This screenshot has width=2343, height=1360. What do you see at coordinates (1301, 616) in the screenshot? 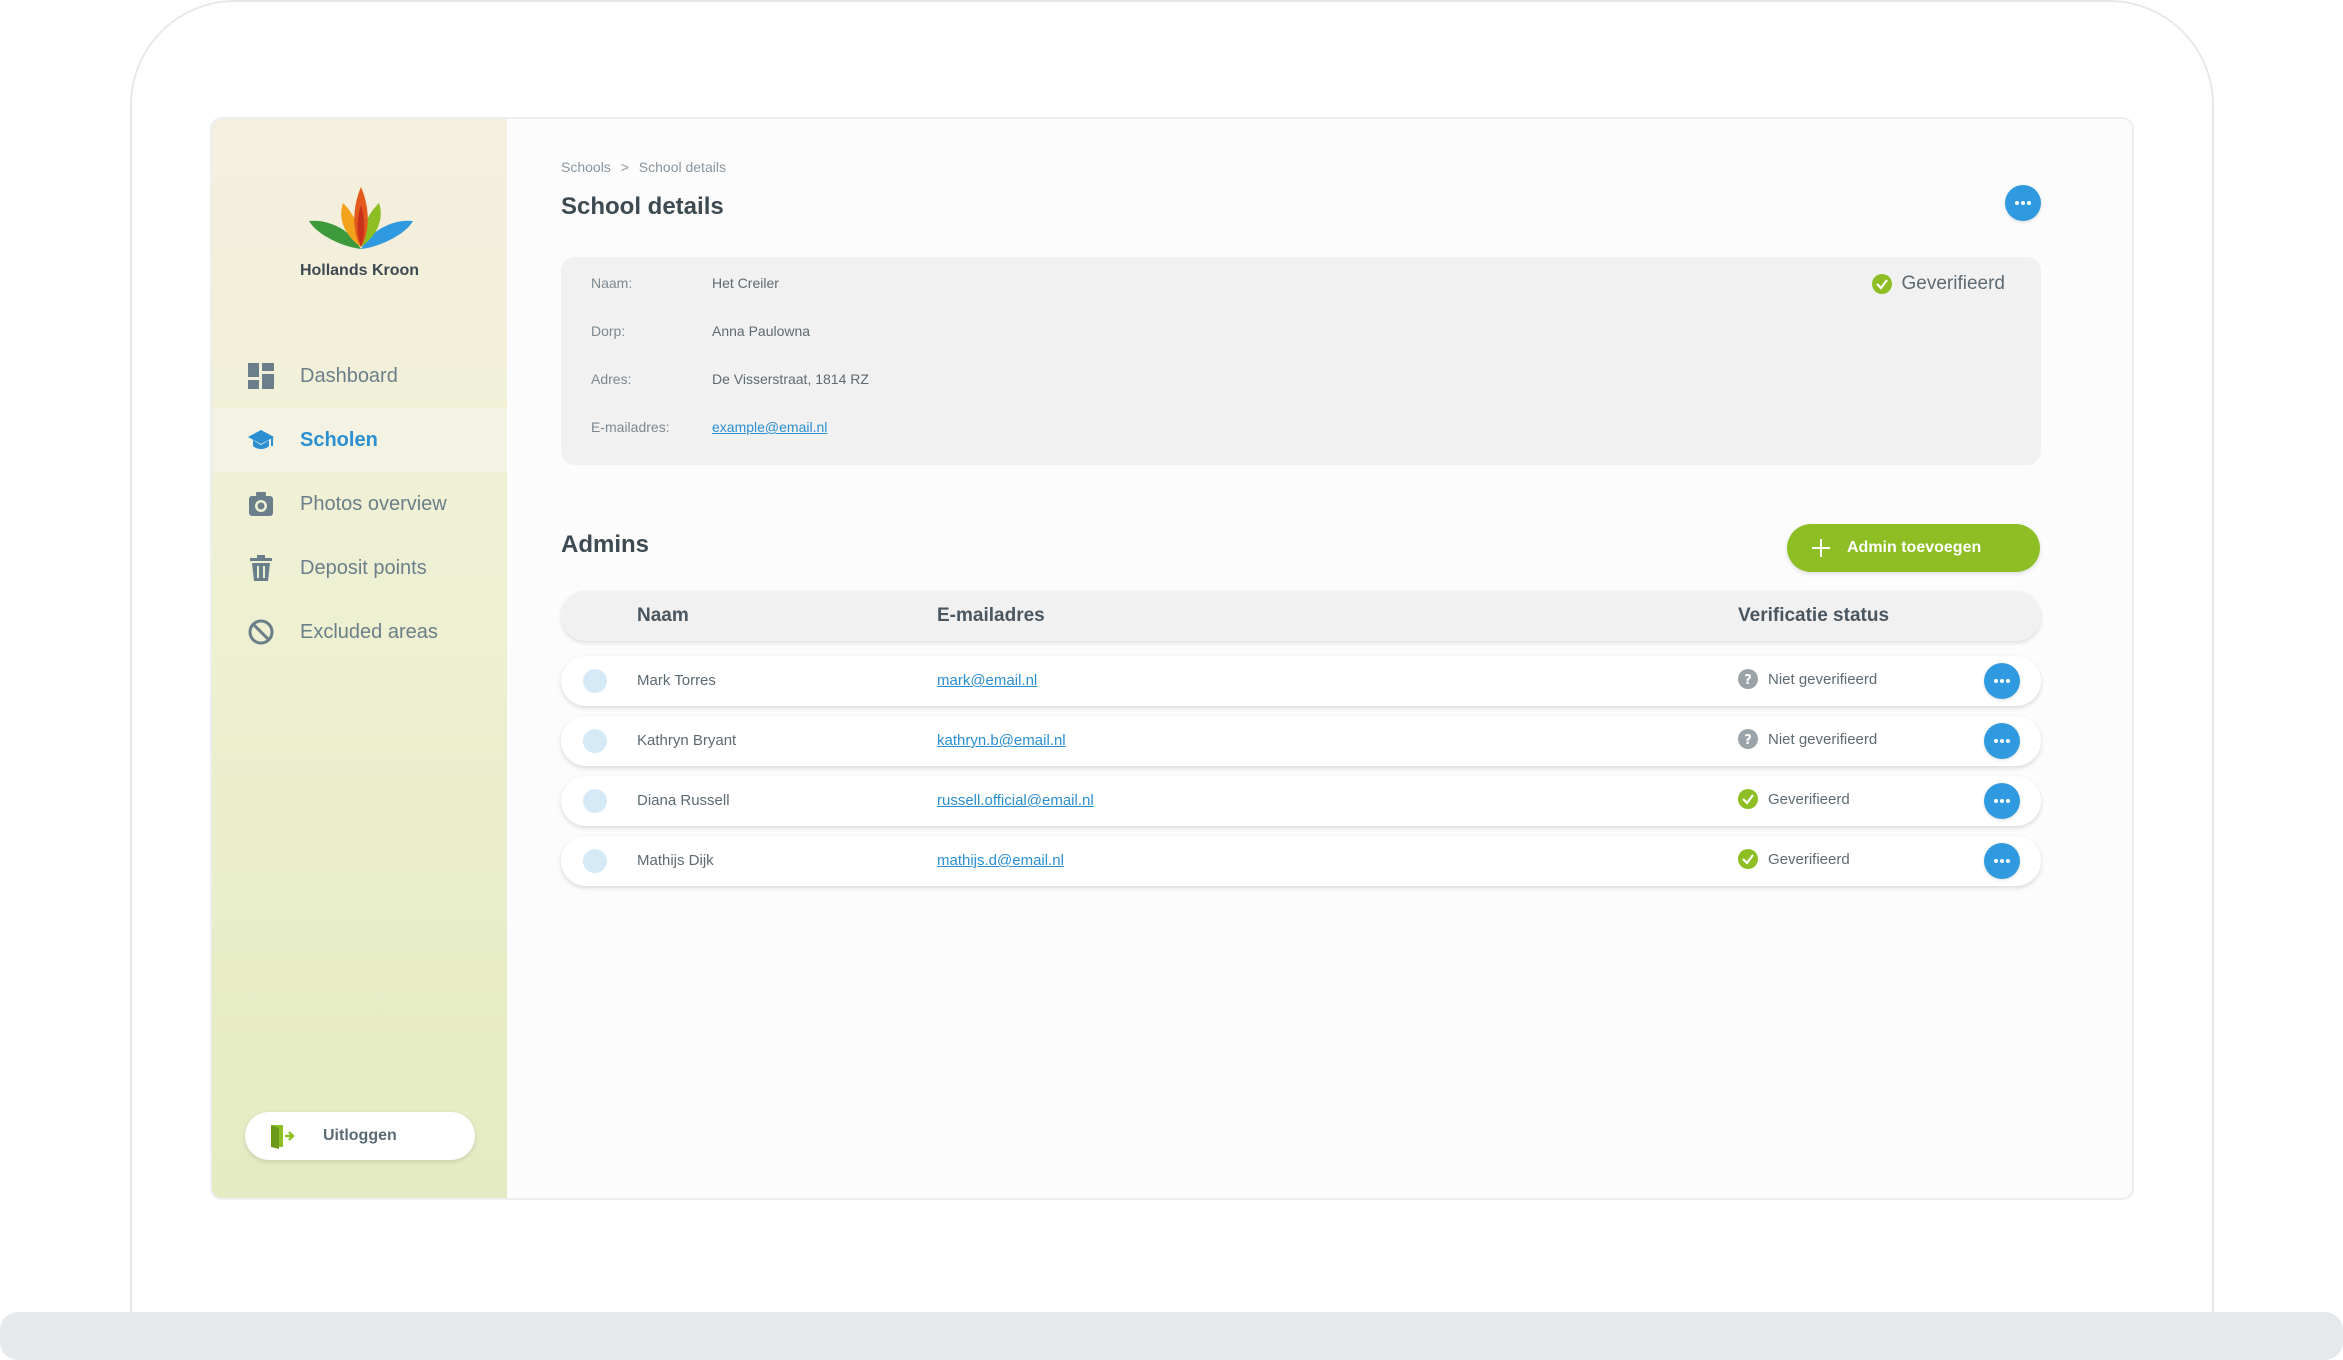
I see `admins-table-header: Naam E-mailadres Verificatie status` at bounding box center [1301, 616].